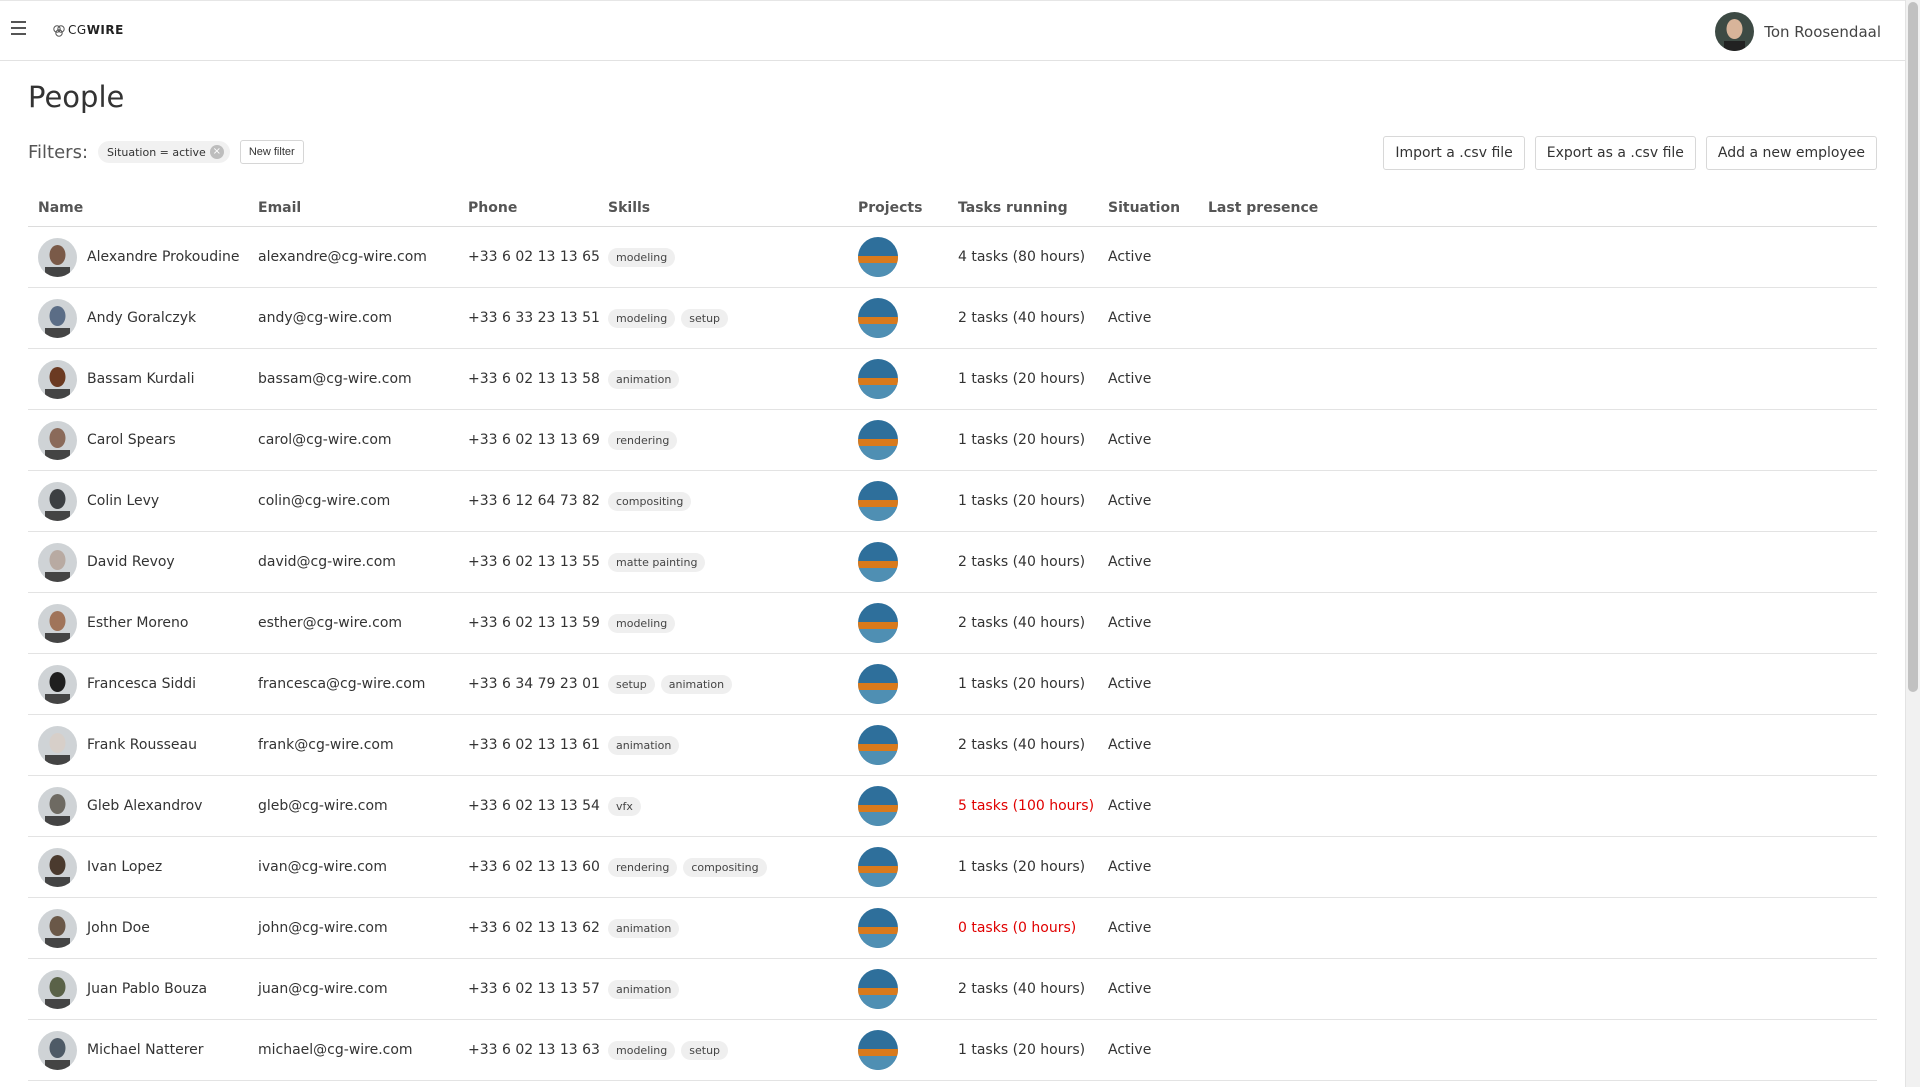 Image resolution: width=1920 pixels, height=1087 pixels. What do you see at coordinates (147, 989) in the screenshot?
I see `person-name: Juan Pablo Bouza` at bounding box center [147, 989].